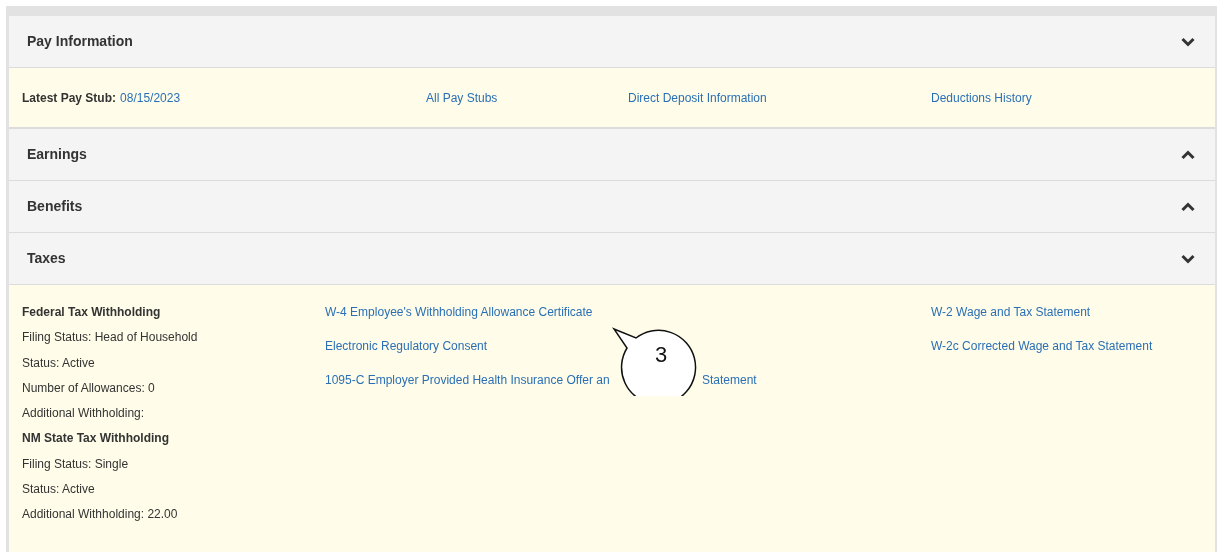 This screenshot has width=1223, height=556. Describe the element at coordinates (89, 388) in the screenshot. I see `withholding-detail: Number of Allowances: 0` at that location.